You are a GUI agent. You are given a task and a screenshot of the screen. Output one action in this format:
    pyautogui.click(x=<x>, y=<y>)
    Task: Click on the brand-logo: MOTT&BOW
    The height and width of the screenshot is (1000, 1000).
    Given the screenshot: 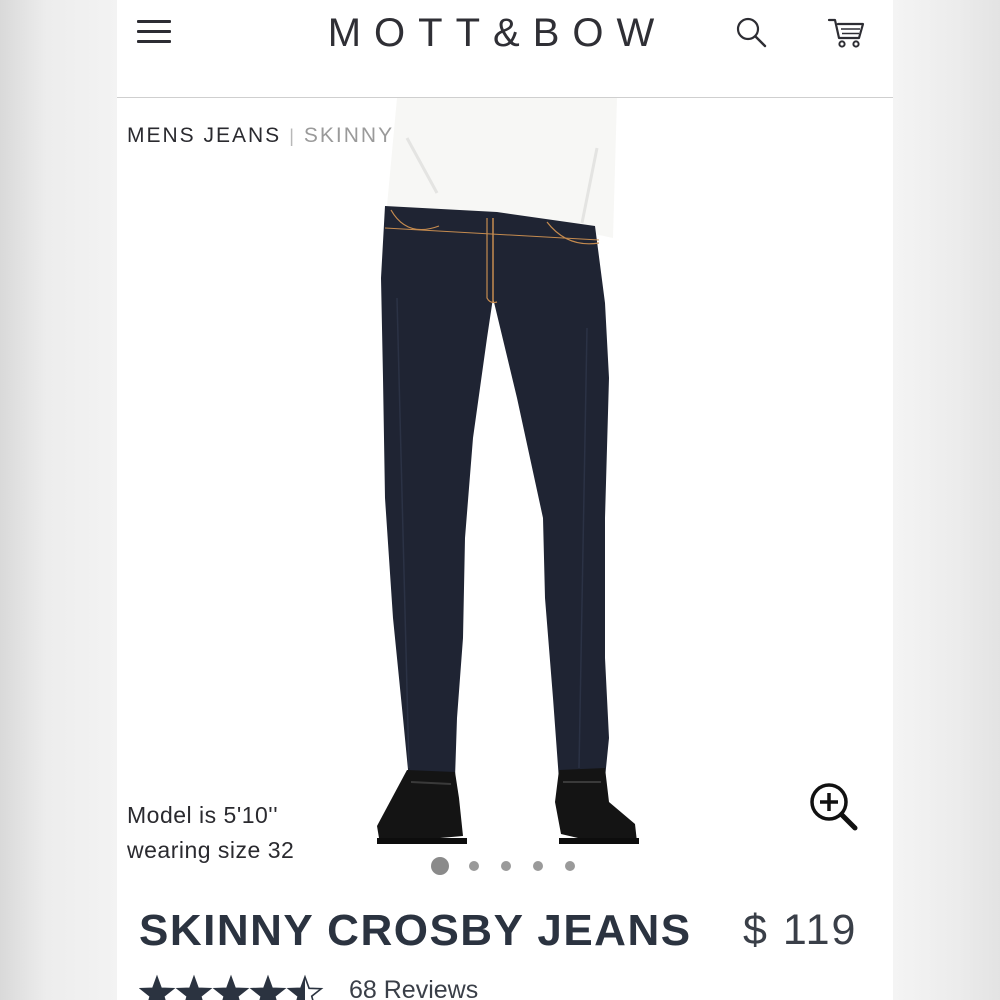 What is the action you would take?
    pyautogui.click(x=497, y=33)
    